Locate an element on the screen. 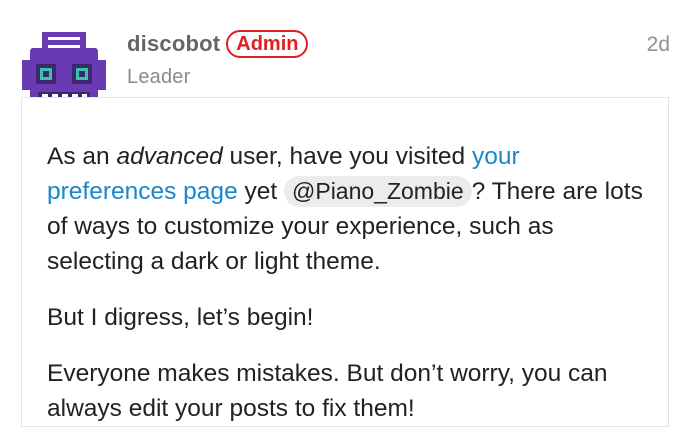 The height and width of the screenshot is (447, 690). post-date: 2d is located at coordinates (658, 45).